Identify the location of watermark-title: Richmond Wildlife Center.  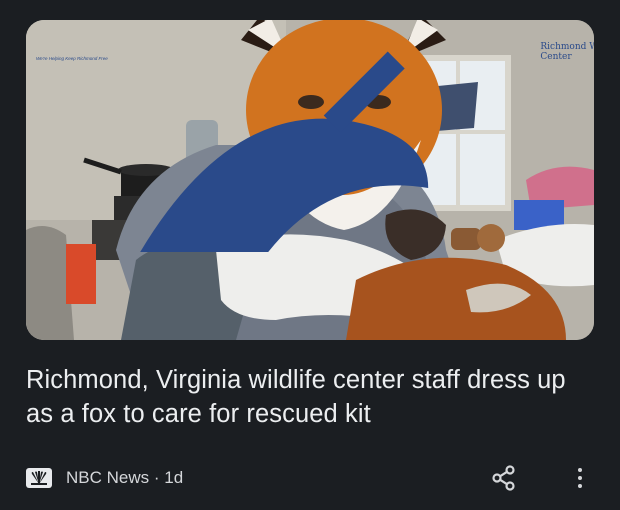
(567, 52).